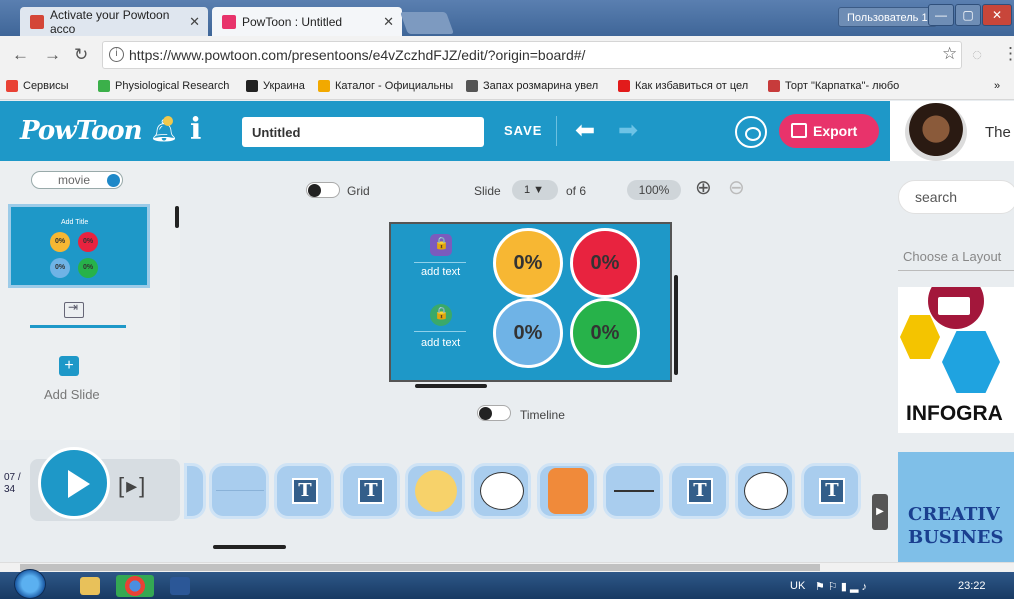 The image size is (1014, 599). I want to click on percent-circle-red: 0%, so click(605, 263).